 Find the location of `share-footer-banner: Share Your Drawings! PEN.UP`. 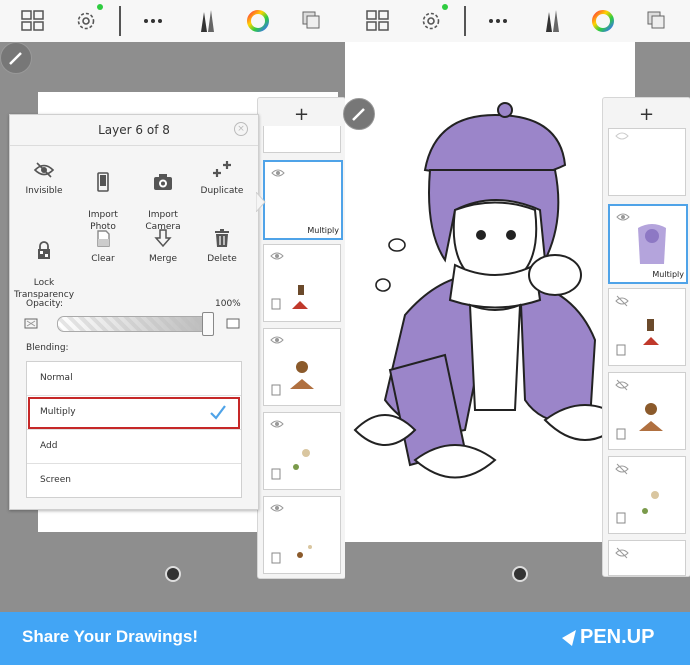

share-footer-banner: Share Your Drawings! PEN.UP is located at coordinates (345, 638).